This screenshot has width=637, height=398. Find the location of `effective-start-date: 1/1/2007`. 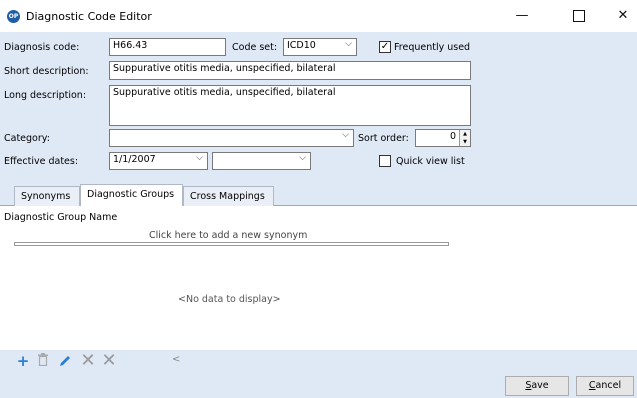

effective-start-date: 1/1/2007 is located at coordinates (134, 159).